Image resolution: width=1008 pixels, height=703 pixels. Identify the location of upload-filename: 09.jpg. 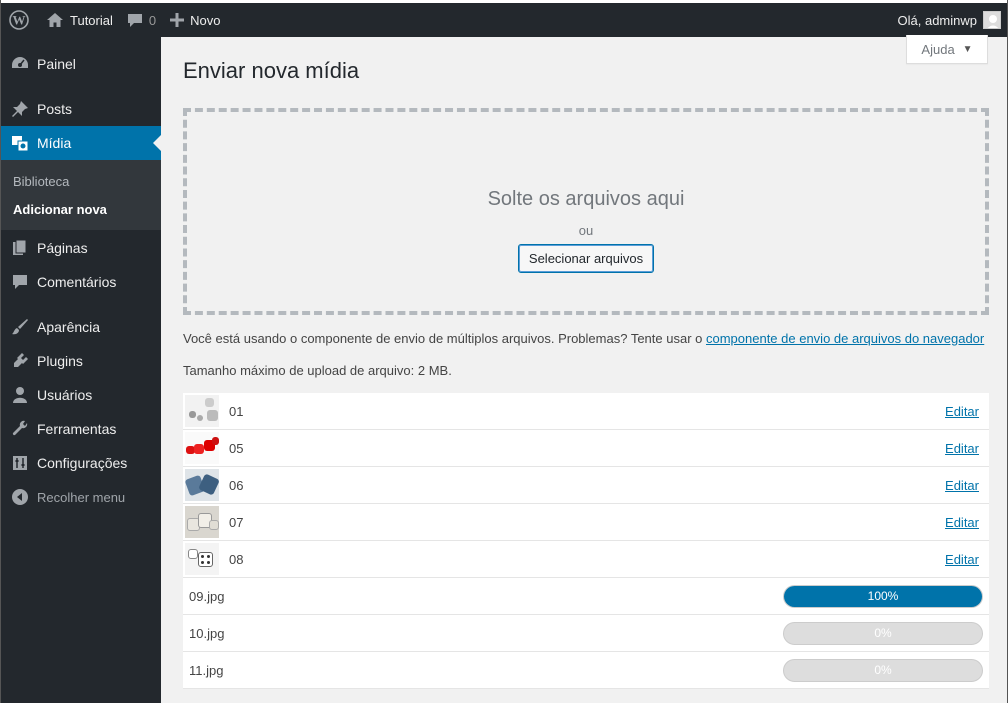
(207, 596).